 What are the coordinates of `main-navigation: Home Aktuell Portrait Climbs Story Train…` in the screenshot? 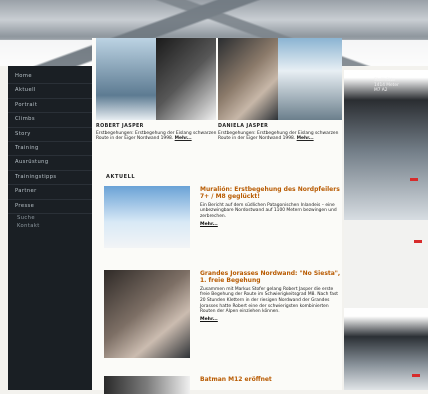 It's located at (50, 148).